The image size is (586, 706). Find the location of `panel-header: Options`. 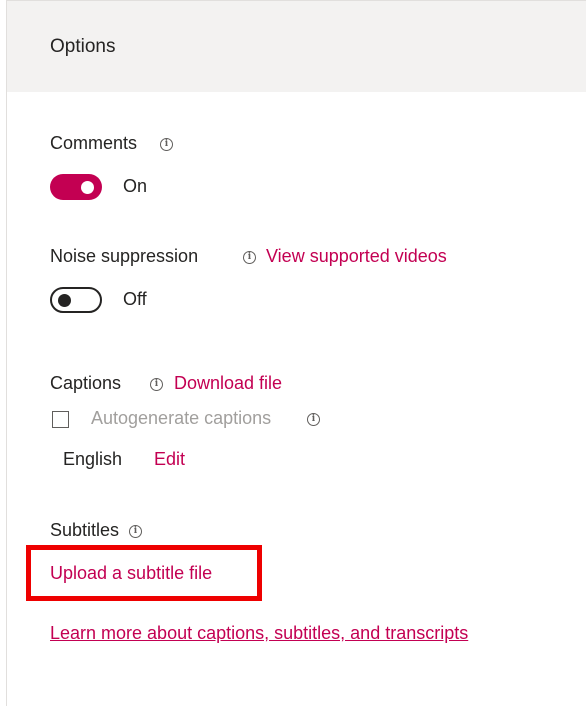

panel-header: Options is located at coordinates (296, 46).